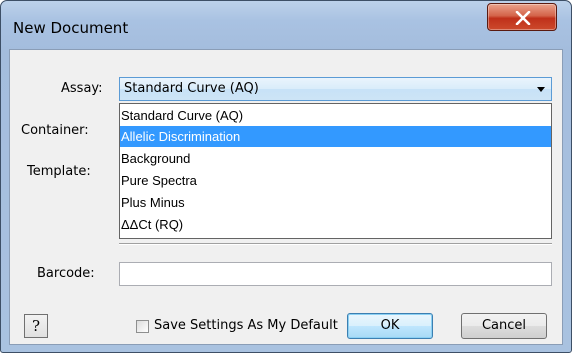  I want to click on separator-line, so click(335, 244).